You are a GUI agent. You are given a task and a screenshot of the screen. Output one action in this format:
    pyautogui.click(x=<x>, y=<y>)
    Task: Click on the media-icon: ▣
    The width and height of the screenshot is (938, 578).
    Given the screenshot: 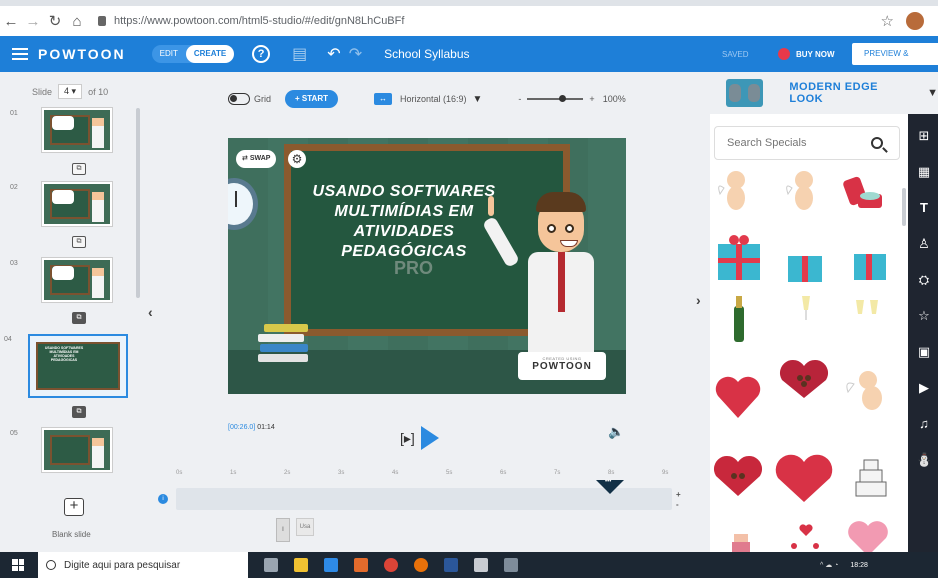 What is the action you would take?
    pyautogui.click(x=924, y=352)
    